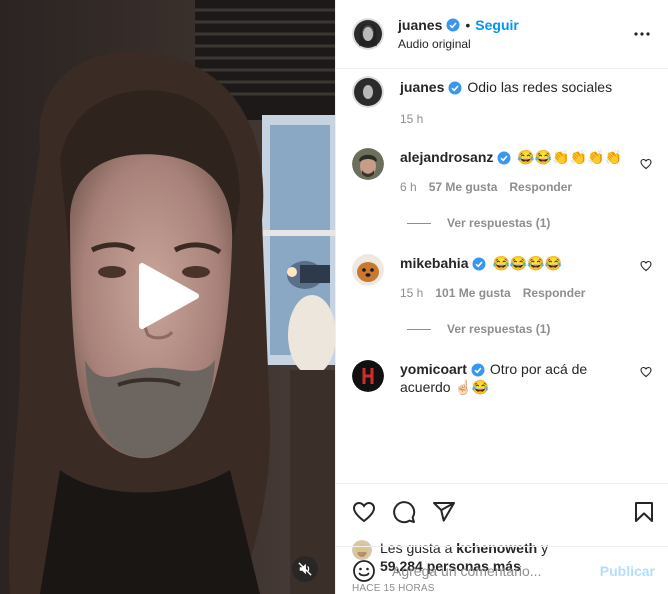 The width and height of the screenshot is (668, 594). Describe the element at coordinates (502, 511) in the screenshot. I see `post-actions` at that location.